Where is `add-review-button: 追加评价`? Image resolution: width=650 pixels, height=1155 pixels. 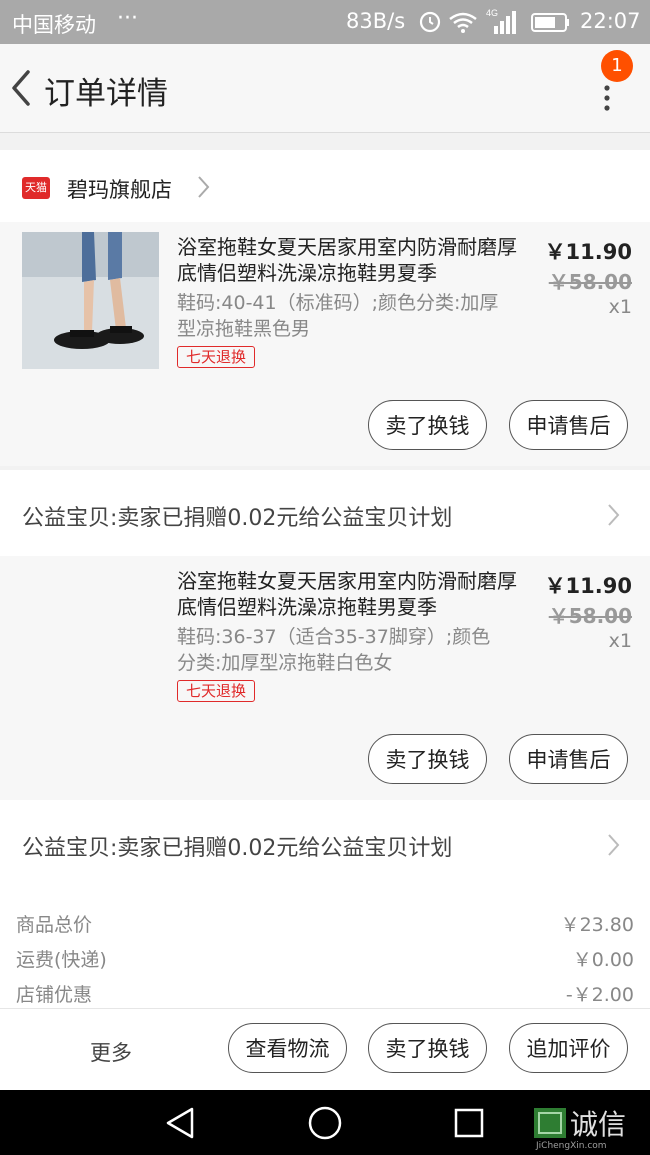 add-review-button: 追加评价 is located at coordinates (568, 1048).